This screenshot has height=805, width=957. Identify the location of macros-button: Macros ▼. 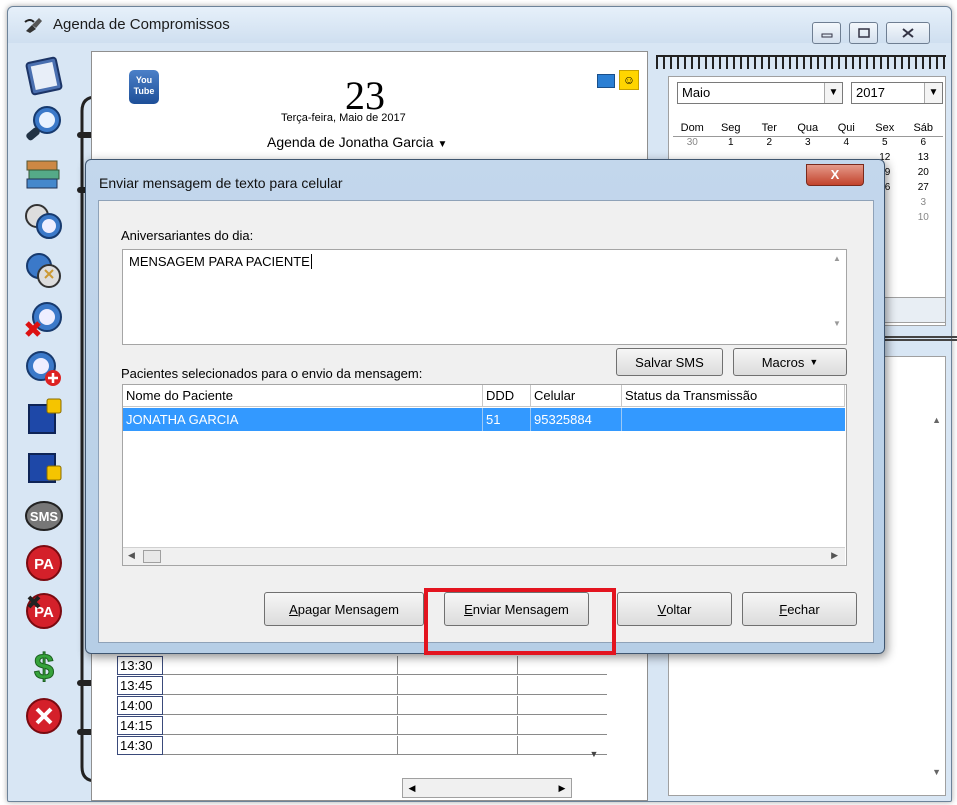
(790, 362).